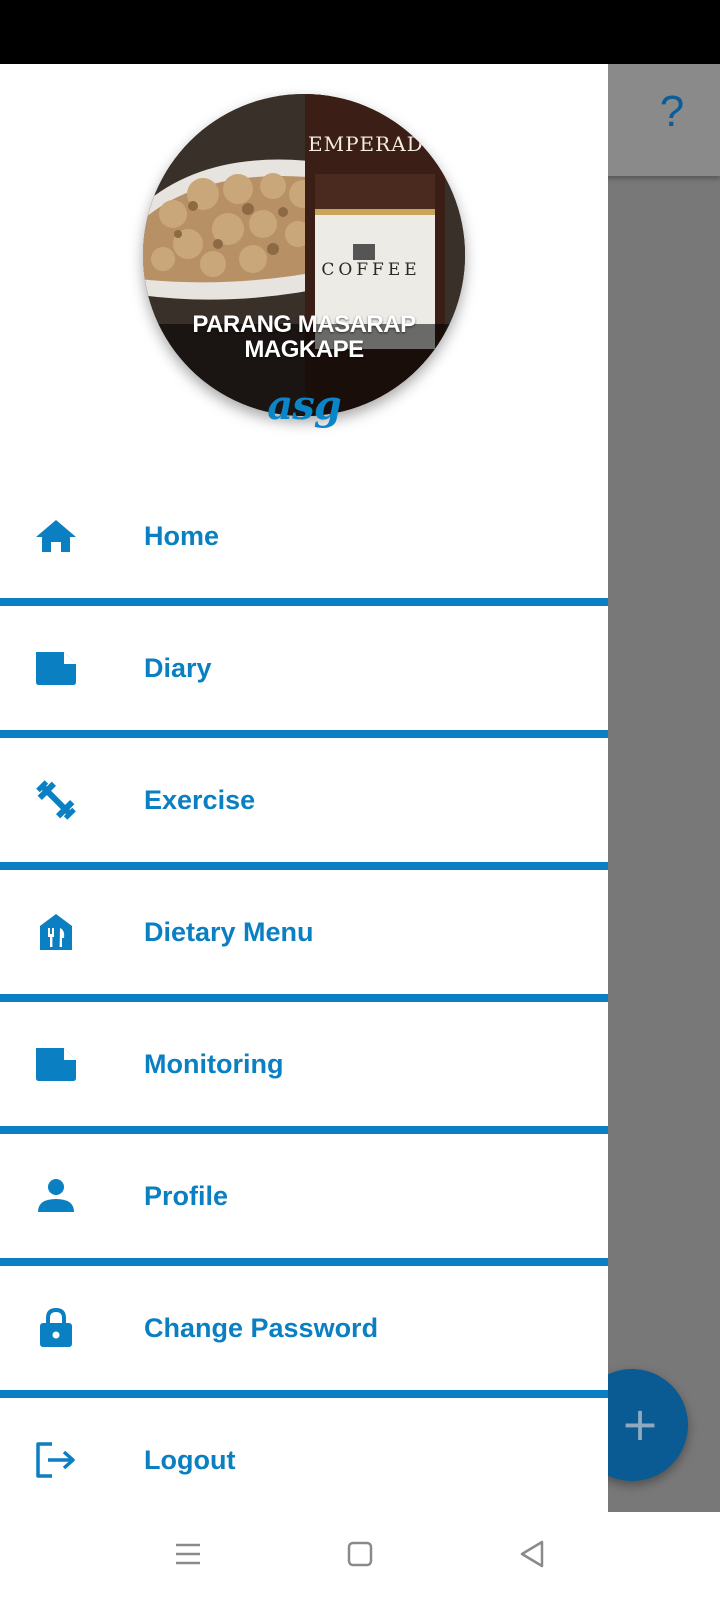  I want to click on bottle-brand-text: EMPERADOR, so click(383, 144).